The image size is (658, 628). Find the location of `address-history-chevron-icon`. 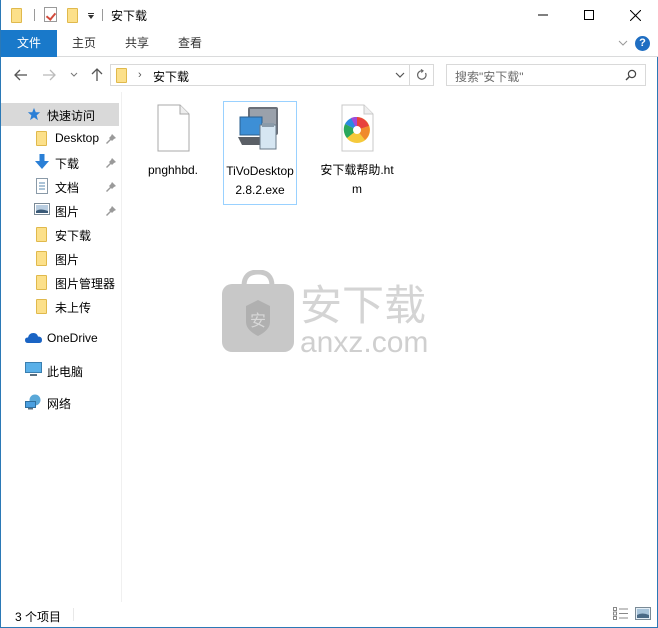

address-history-chevron-icon is located at coordinates (400, 75).